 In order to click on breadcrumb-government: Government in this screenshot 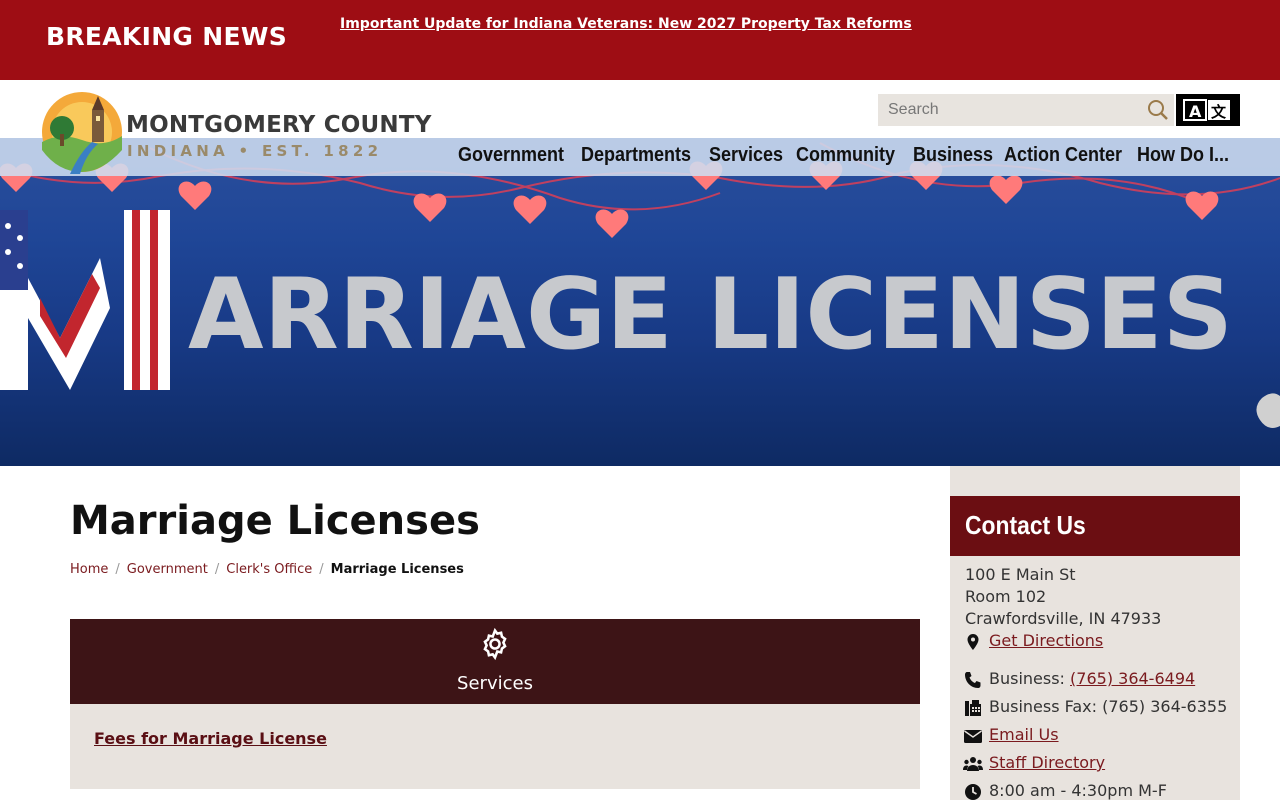, I will do `click(167, 569)`.